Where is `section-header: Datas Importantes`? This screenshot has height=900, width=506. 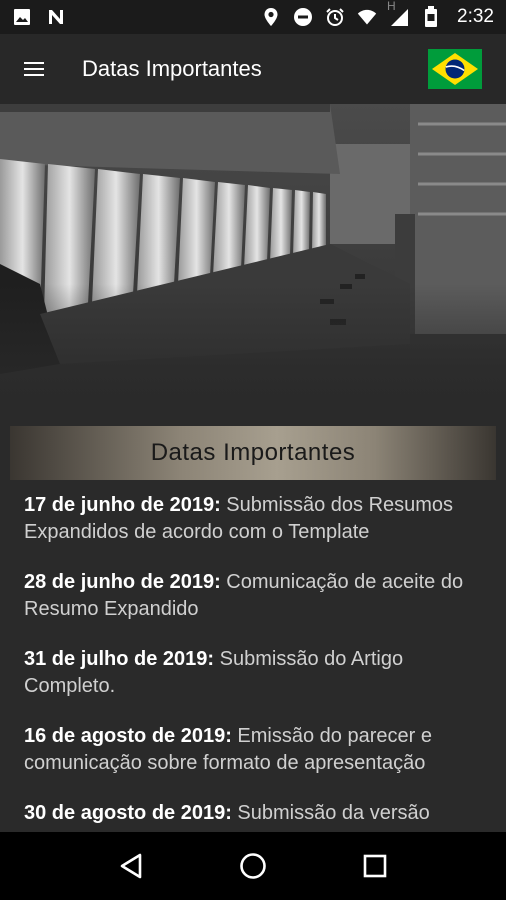 section-header: Datas Importantes is located at coordinates (253, 453).